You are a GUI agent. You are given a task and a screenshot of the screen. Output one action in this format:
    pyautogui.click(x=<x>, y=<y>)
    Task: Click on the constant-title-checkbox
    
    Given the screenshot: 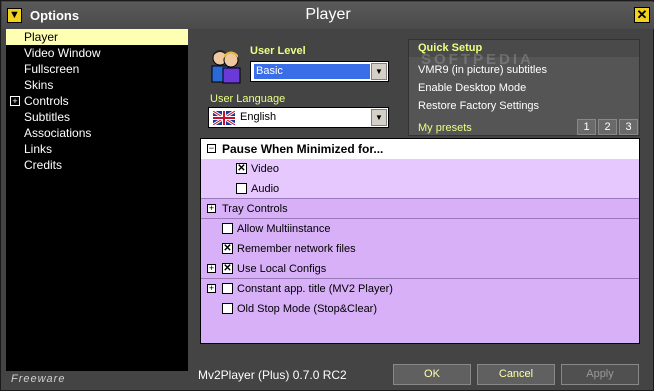 What is the action you would take?
    pyautogui.click(x=227, y=288)
    